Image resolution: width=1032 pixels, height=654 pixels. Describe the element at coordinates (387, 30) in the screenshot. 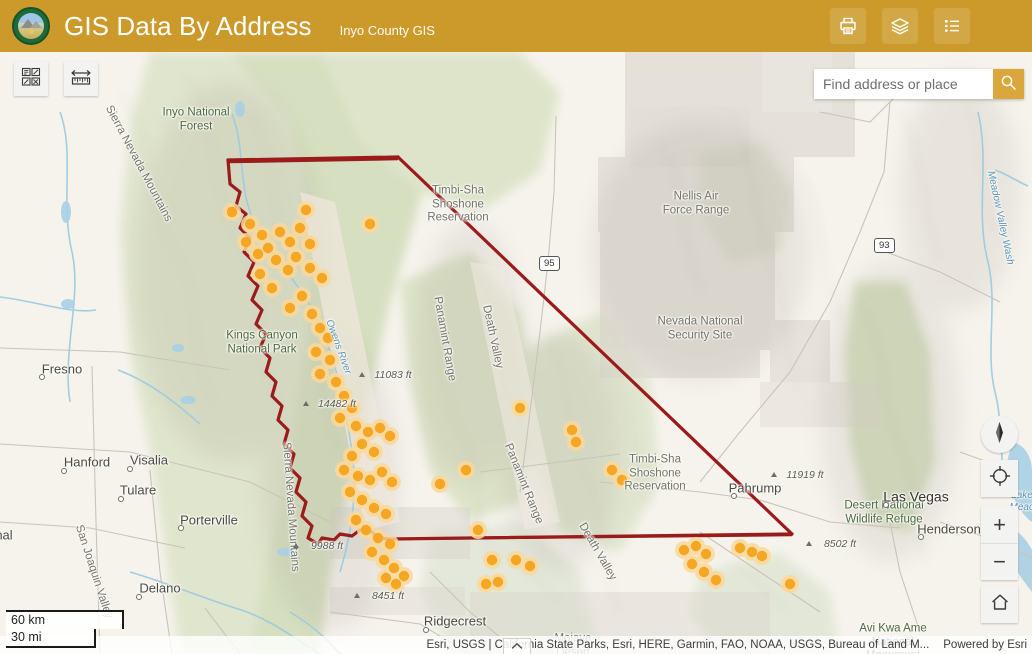

I see `app-subtitle: Inyo County GIS` at that location.